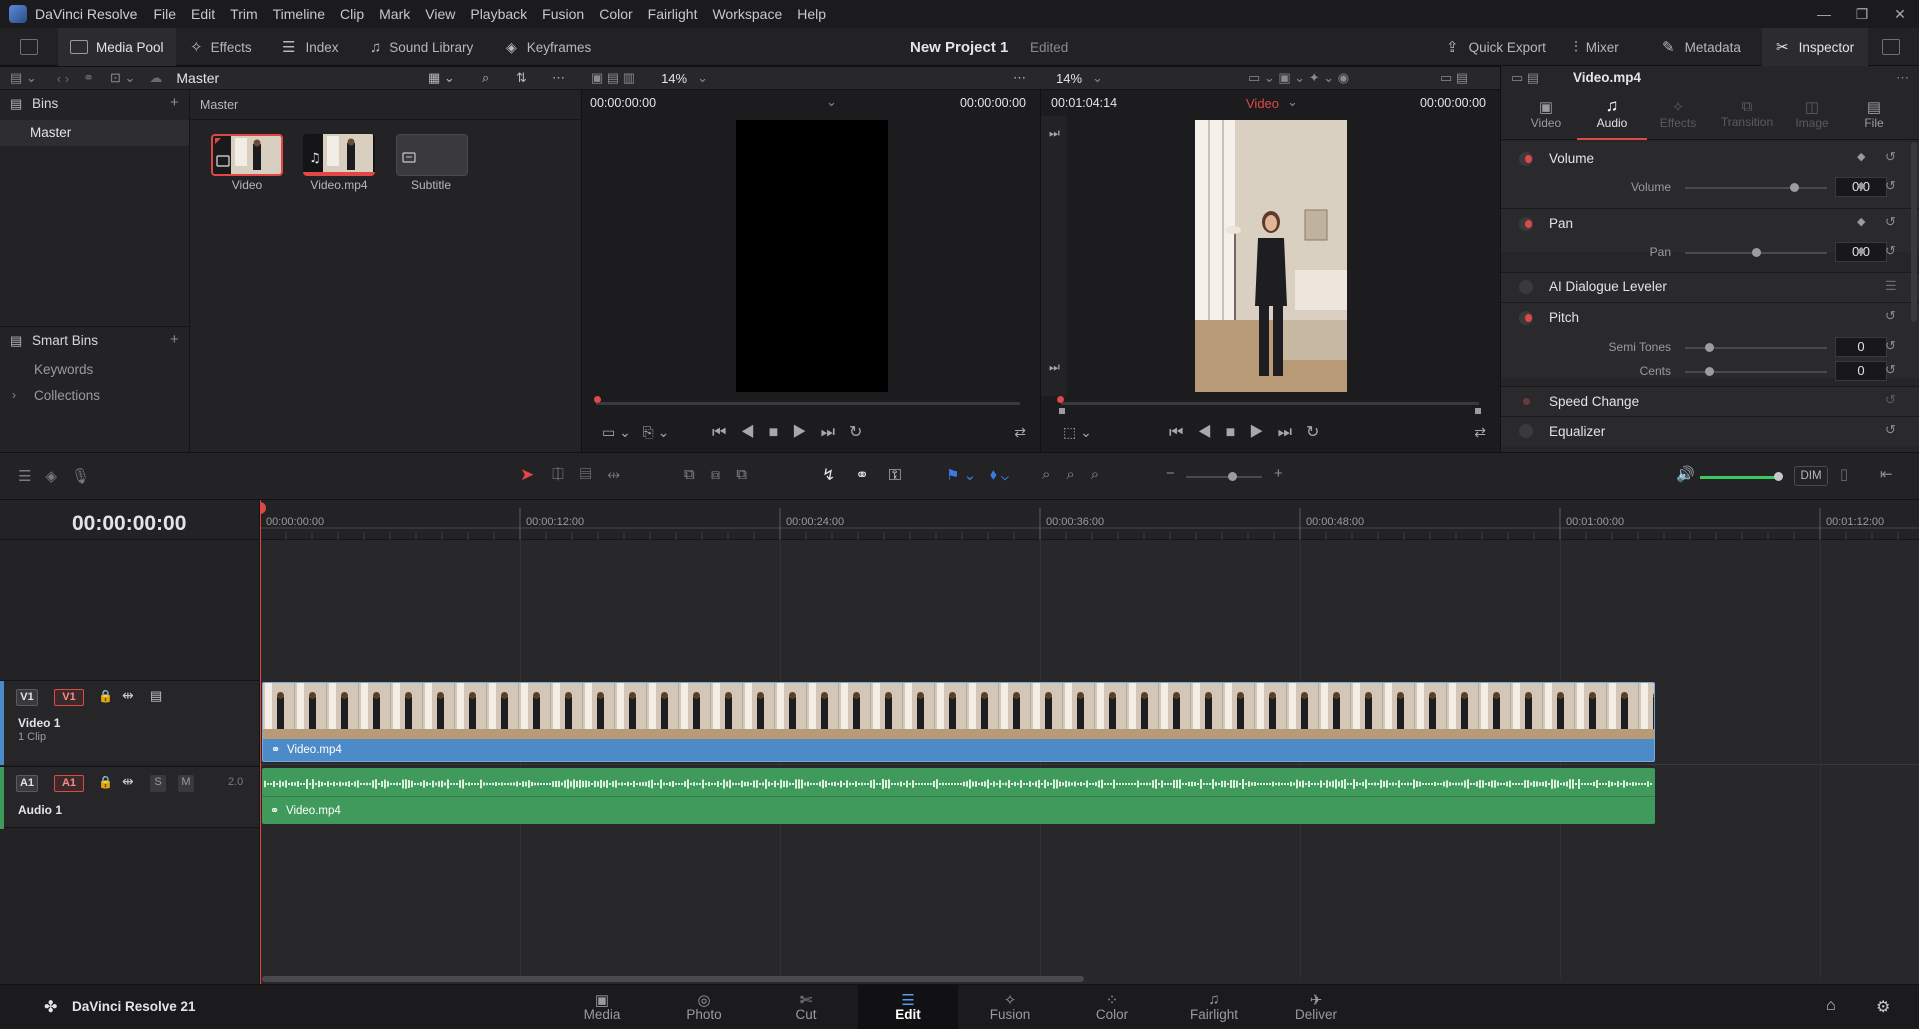  Describe the element at coordinates (1890, 316) in the screenshot. I see `pitch-reset-icon: ↺` at that location.